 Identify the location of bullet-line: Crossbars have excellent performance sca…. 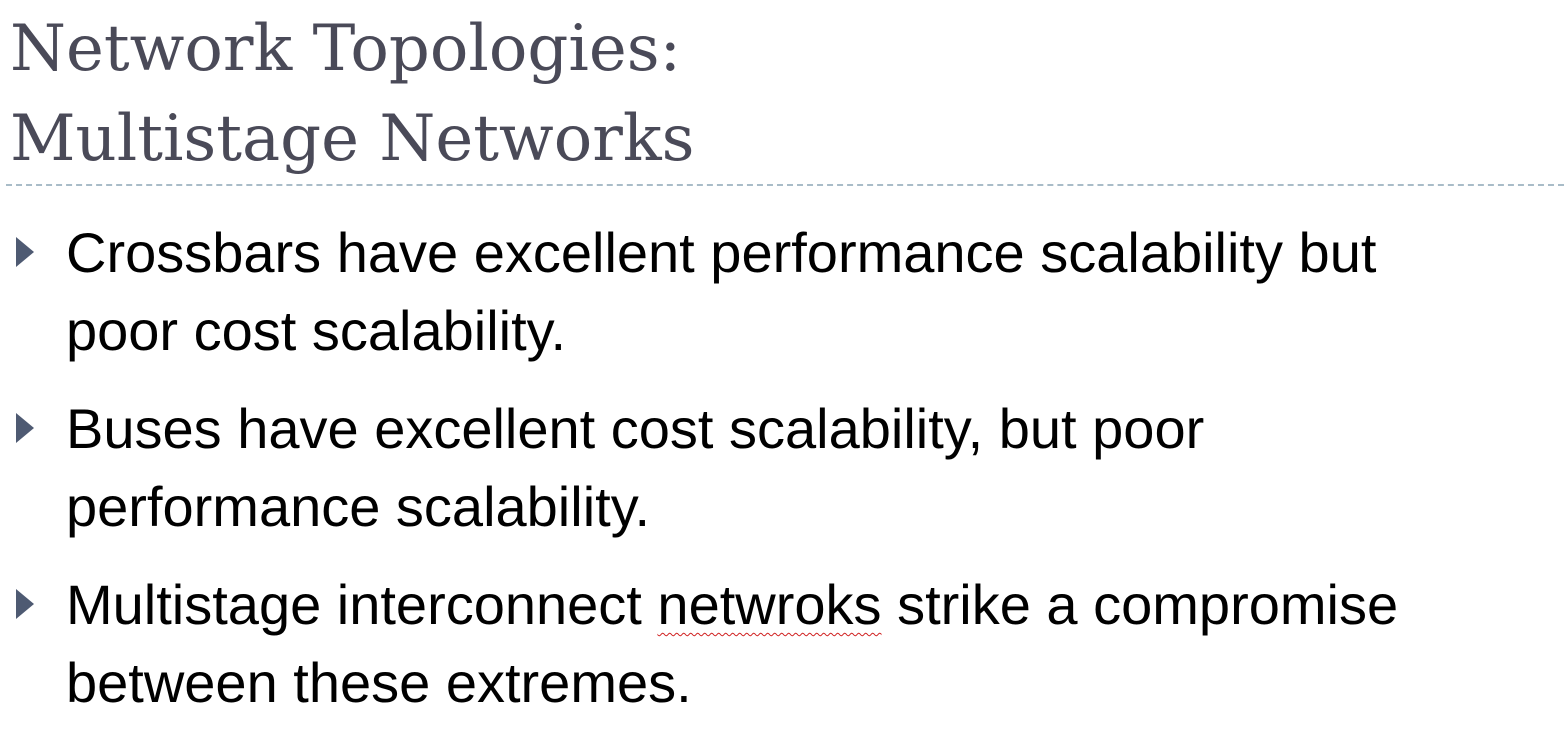
(721, 252).